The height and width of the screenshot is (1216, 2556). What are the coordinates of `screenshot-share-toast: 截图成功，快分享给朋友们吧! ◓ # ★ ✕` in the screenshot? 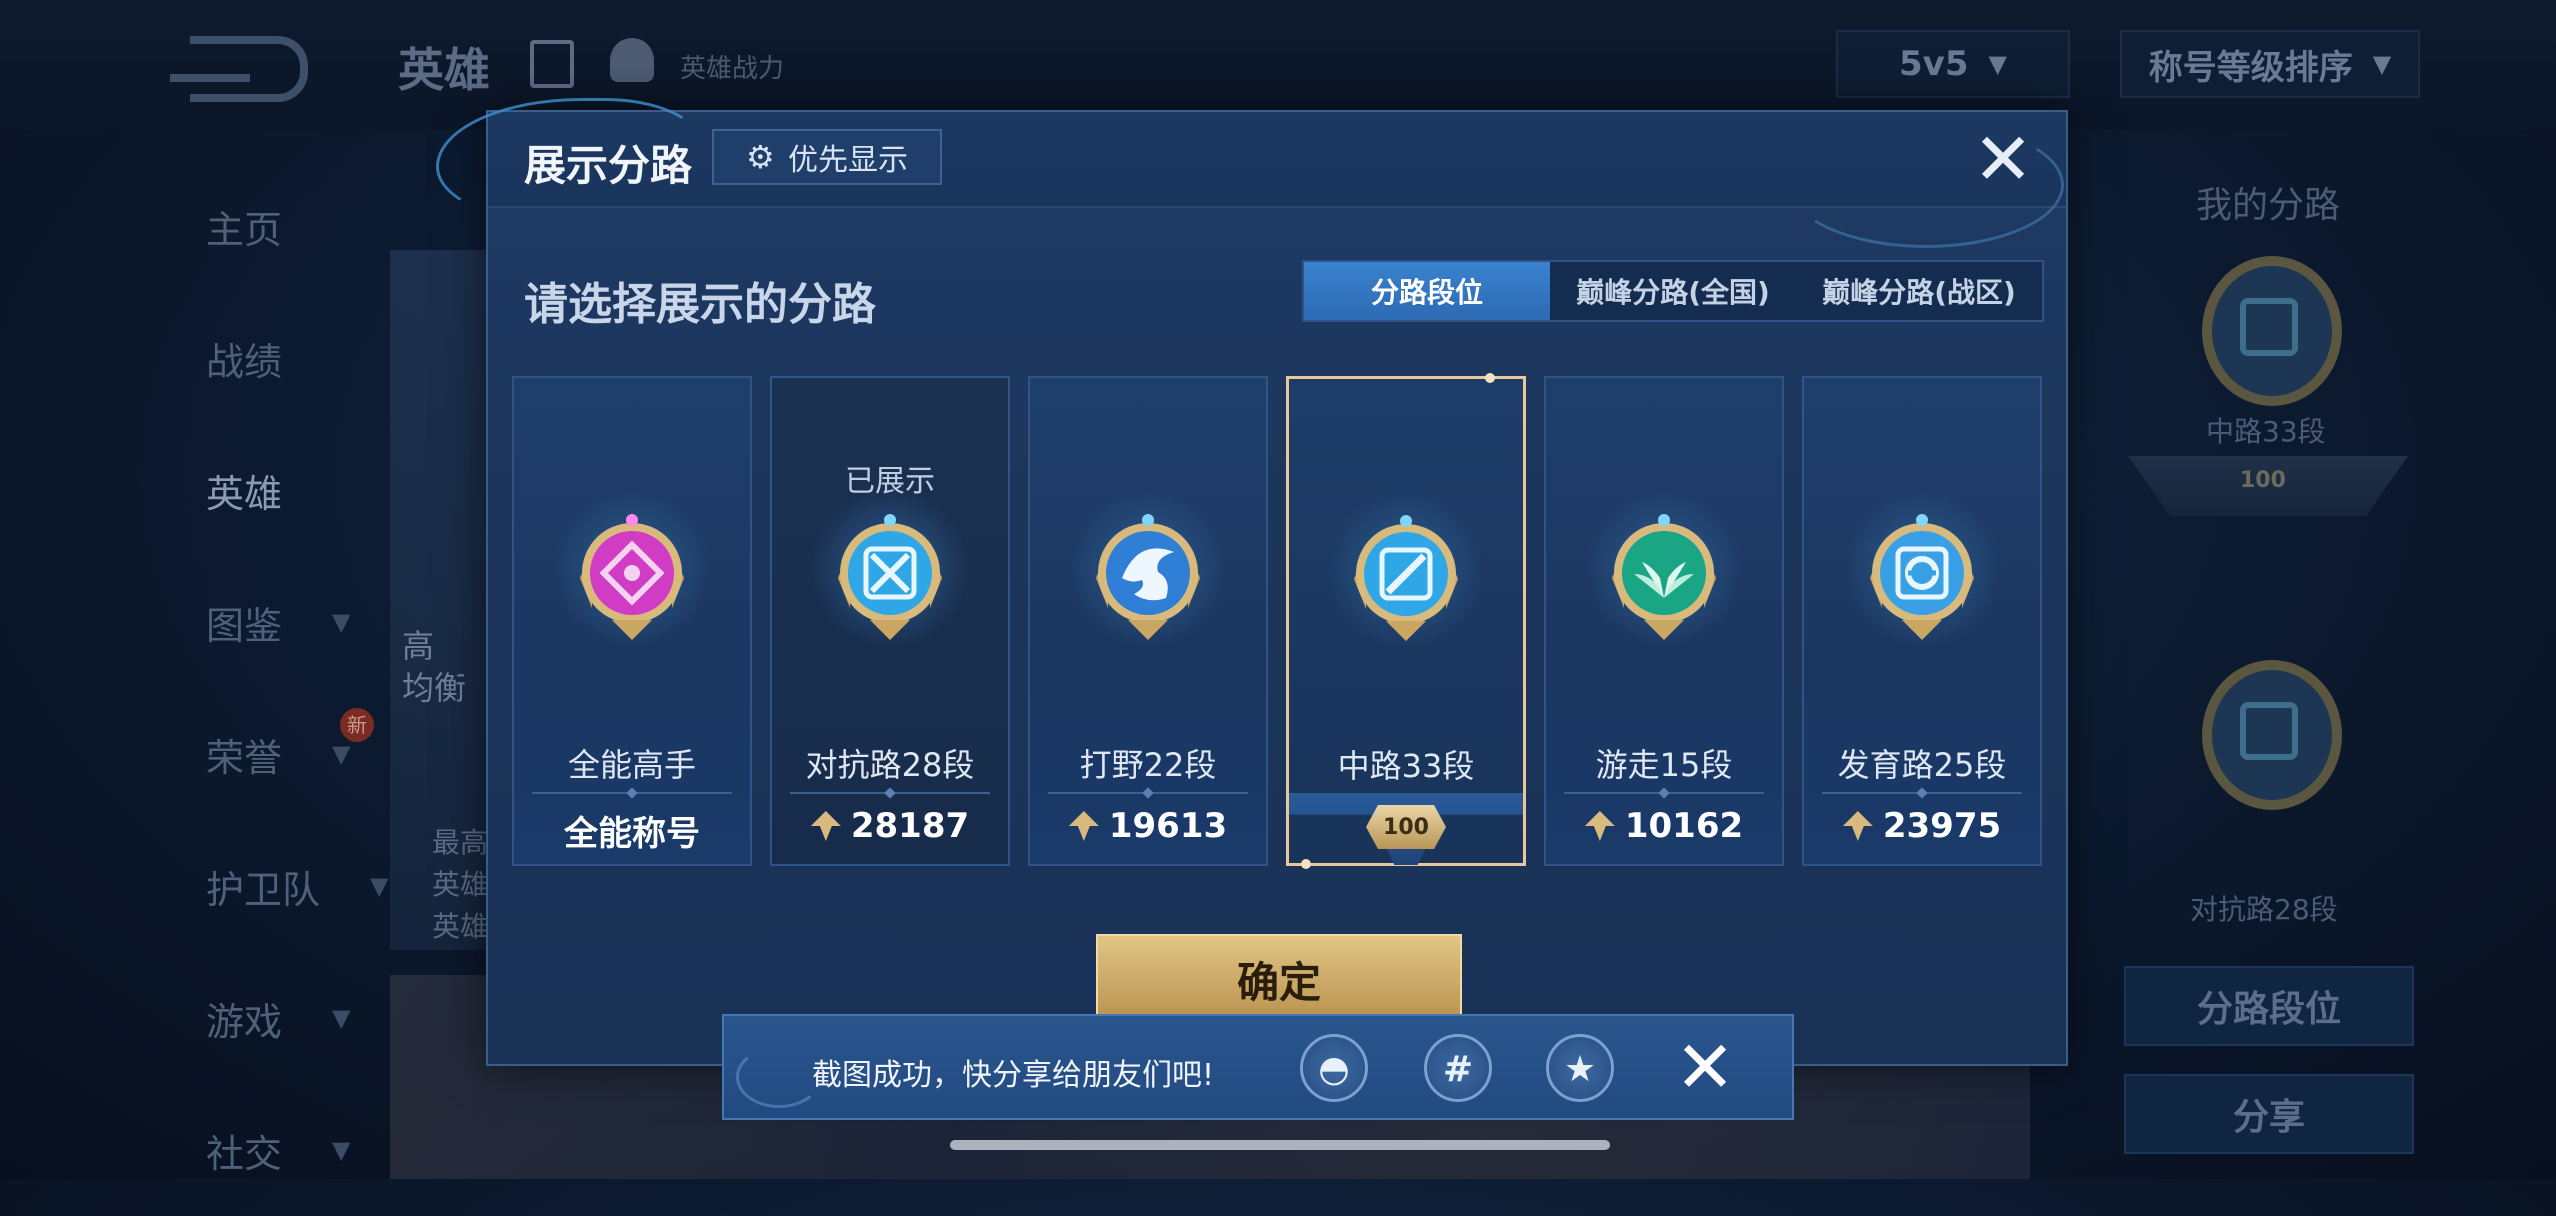 It's located at (1258, 1067).